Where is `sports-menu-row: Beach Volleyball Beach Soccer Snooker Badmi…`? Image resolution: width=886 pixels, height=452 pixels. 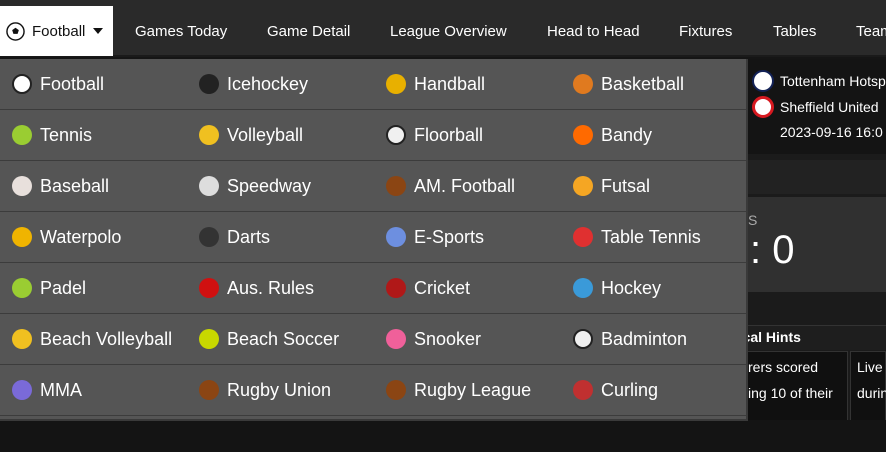
sports-menu-row: Beach Volleyball Beach Soccer Snooker Badmi… is located at coordinates (373, 339).